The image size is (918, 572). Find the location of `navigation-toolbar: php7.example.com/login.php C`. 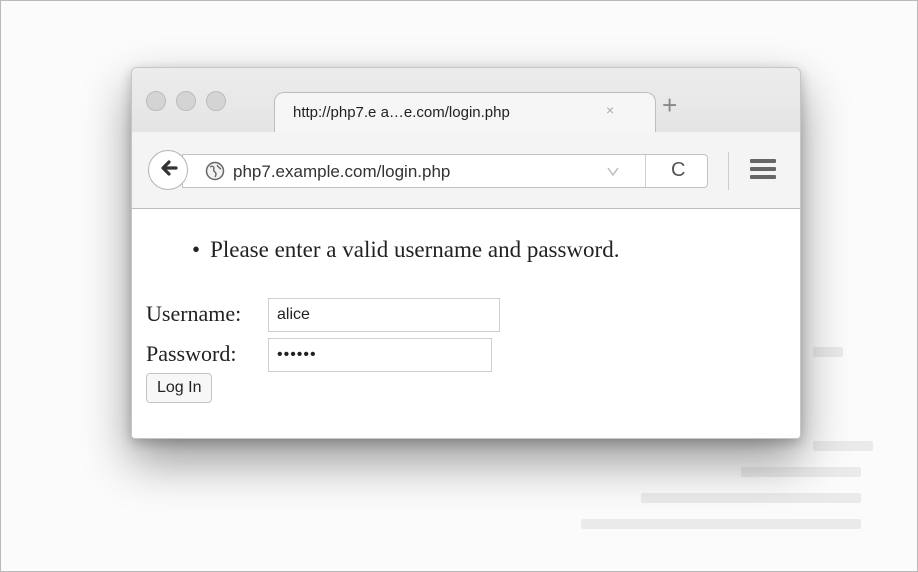

navigation-toolbar: php7.example.com/login.php C is located at coordinates (466, 170).